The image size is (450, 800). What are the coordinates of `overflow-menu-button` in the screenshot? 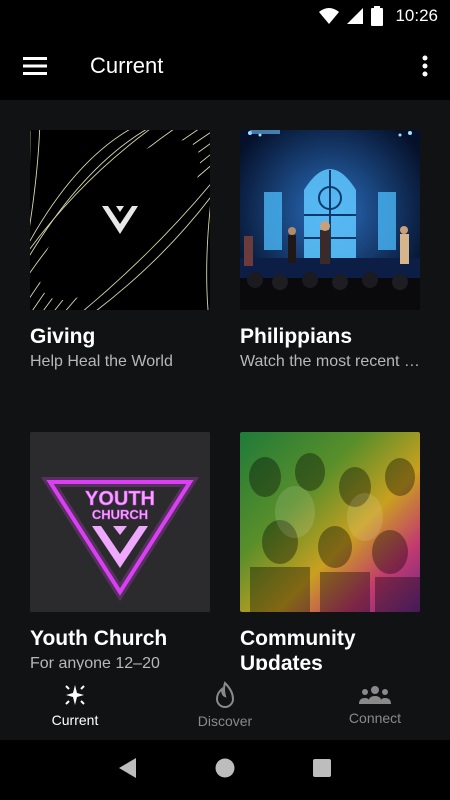 It's located at (425, 66).